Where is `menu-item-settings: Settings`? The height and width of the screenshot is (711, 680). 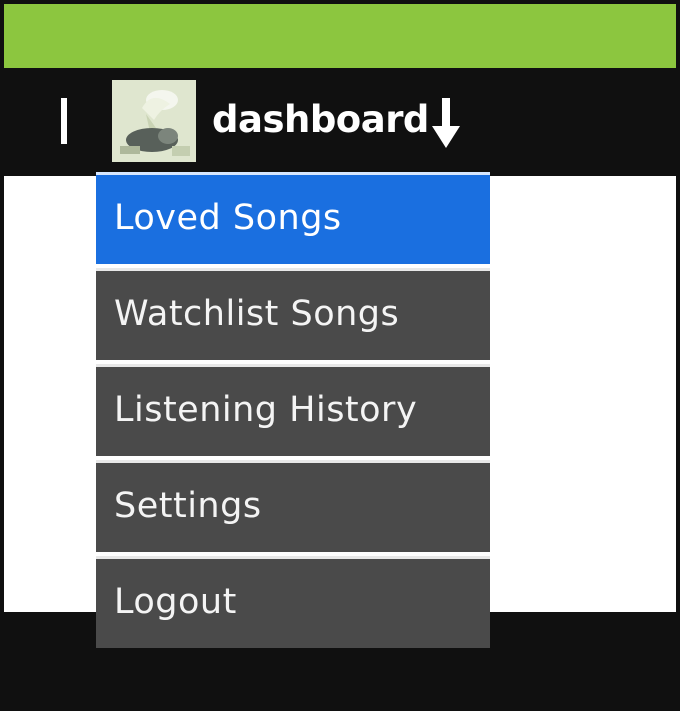
menu-item-settings: Settings is located at coordinates (293, 506).